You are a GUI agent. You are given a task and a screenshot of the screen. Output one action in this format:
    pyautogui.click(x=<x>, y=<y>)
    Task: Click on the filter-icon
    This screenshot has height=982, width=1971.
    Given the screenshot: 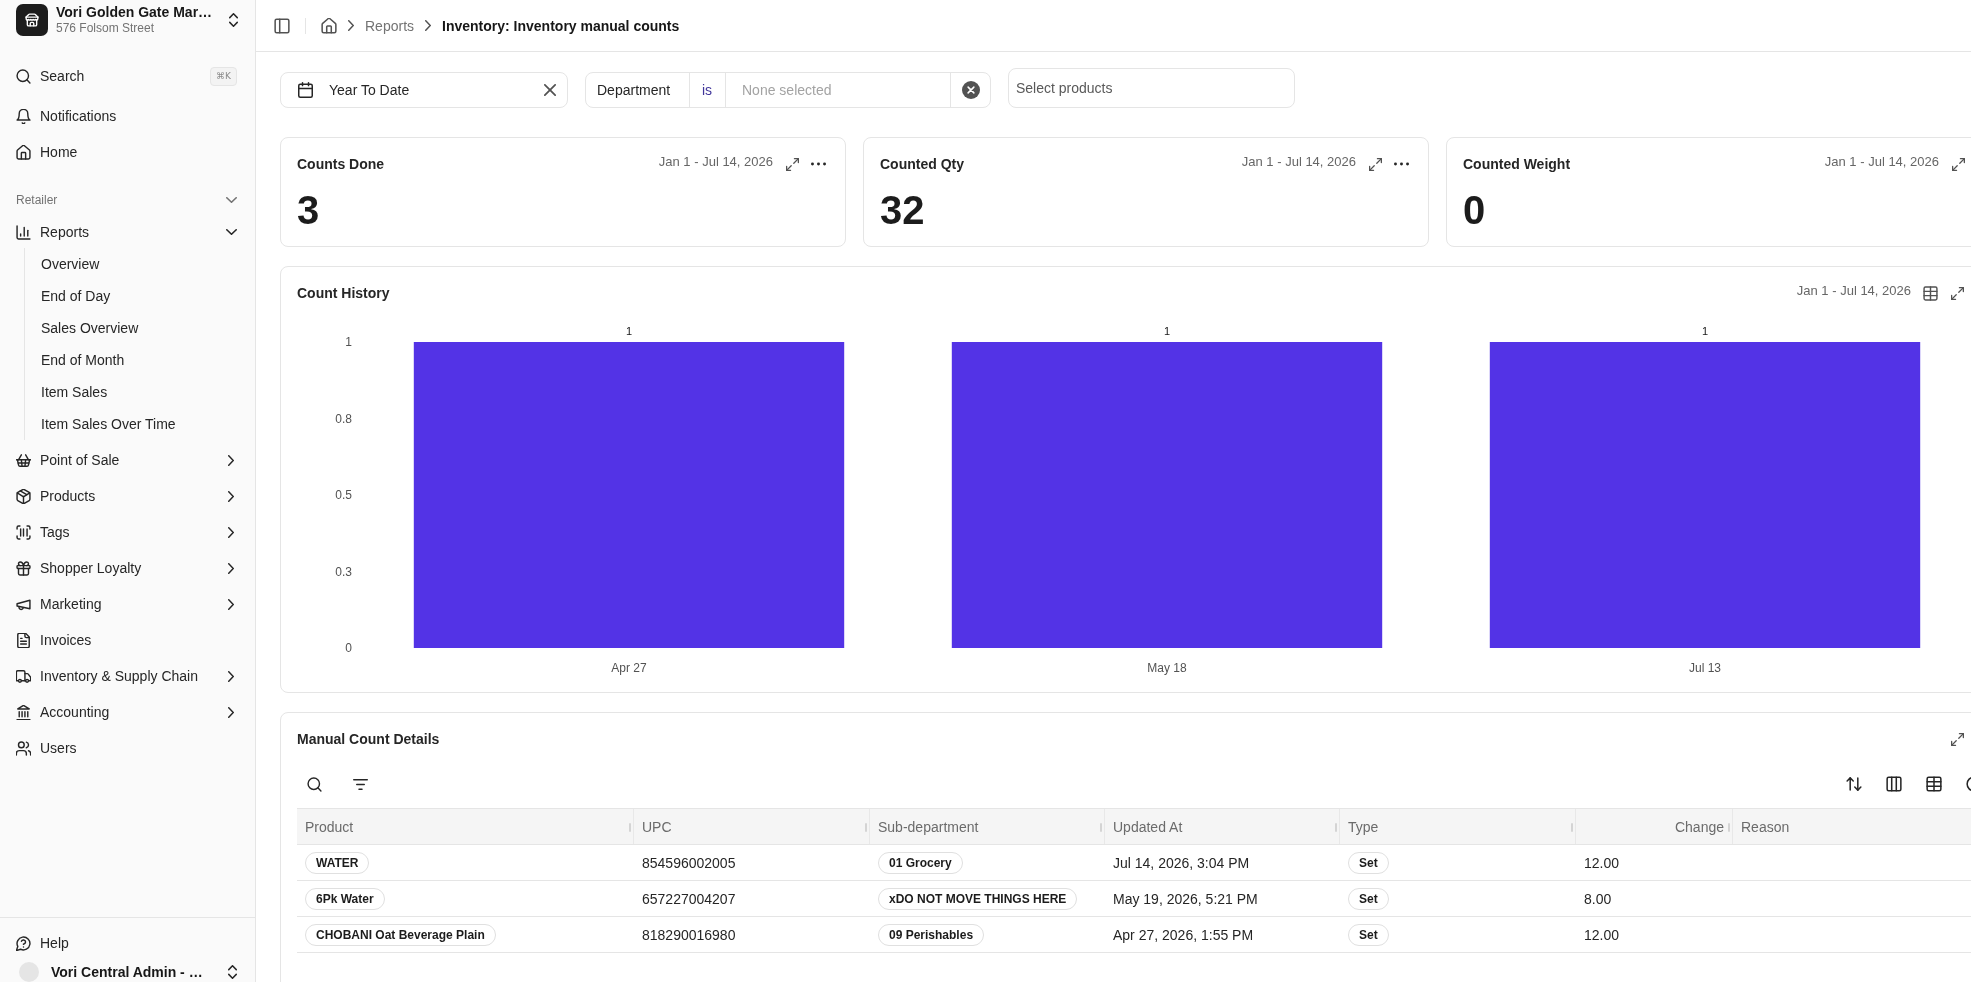 What is the action you would take?
    pyautogui.click(x=360, y=784)
    